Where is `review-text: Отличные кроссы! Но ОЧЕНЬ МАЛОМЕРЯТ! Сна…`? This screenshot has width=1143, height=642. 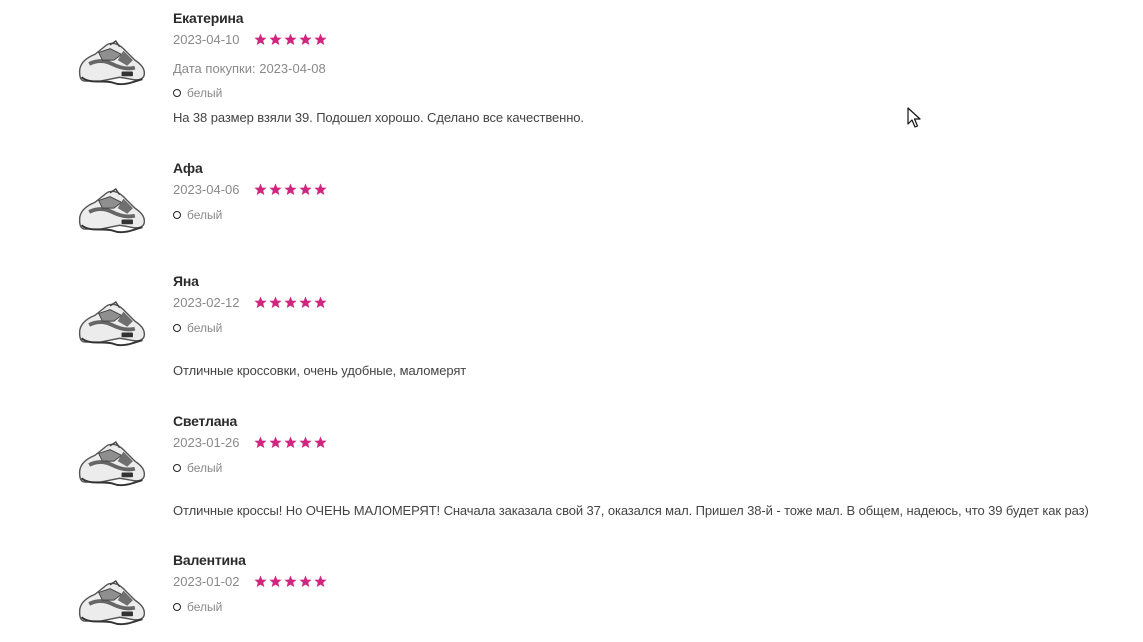
review-text: Отличные кроссы! Но ОЧЕНЬ МАЛОМЕРЯТ! Сна… is located at coordinates (631, 510).